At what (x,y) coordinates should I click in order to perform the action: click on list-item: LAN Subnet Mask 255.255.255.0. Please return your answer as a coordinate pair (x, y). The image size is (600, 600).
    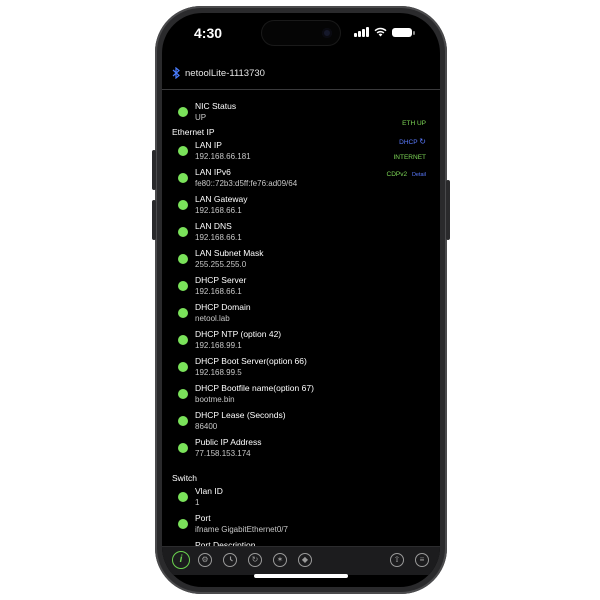
    Looking at the image, I should click on (262, 261).